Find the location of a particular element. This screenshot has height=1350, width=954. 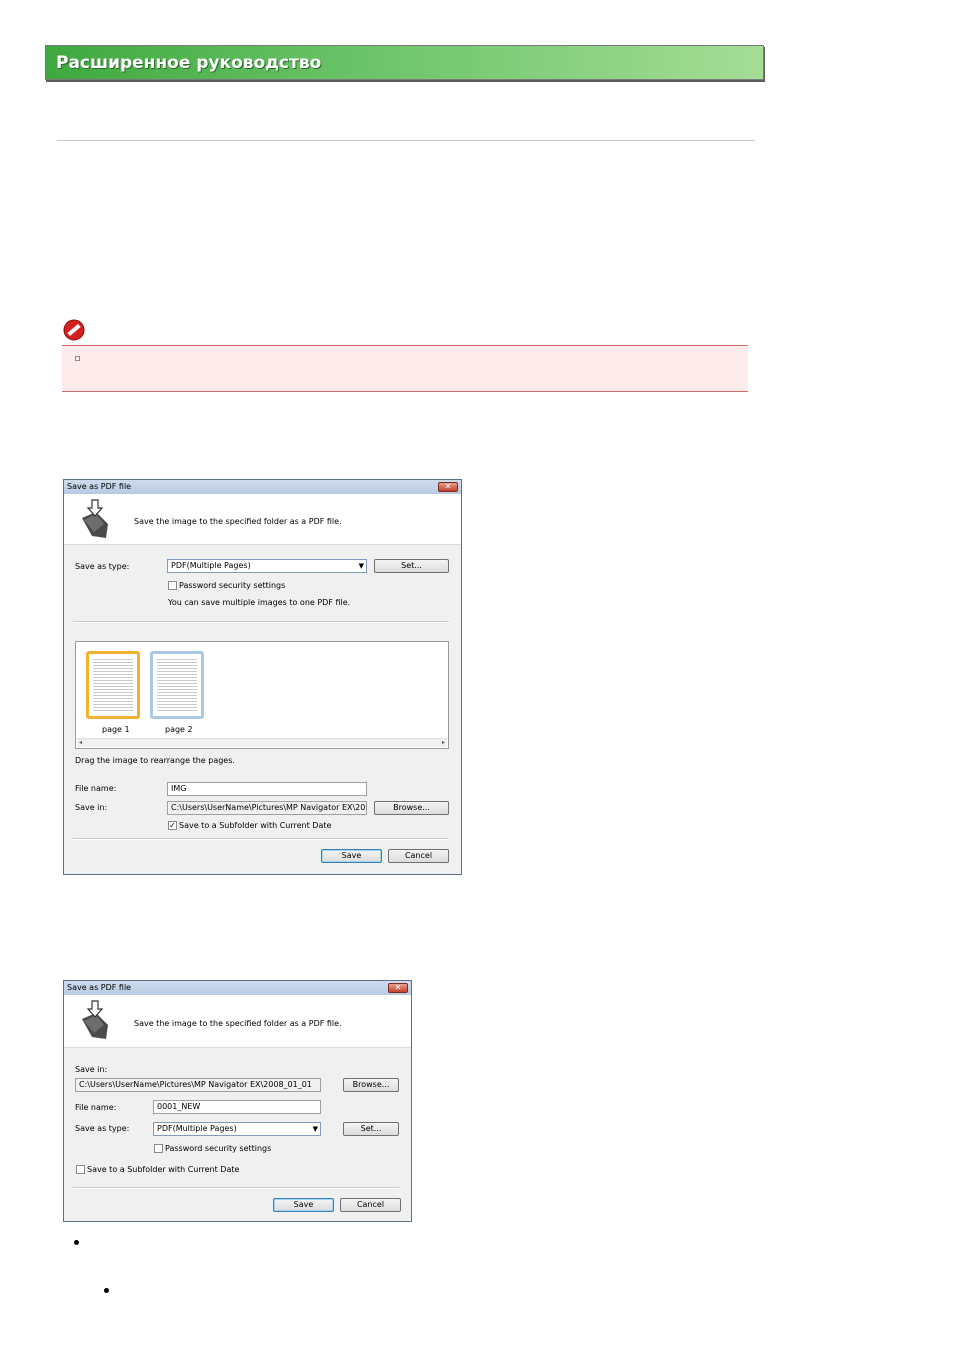

header-divider is located at coordinates (406, 140).